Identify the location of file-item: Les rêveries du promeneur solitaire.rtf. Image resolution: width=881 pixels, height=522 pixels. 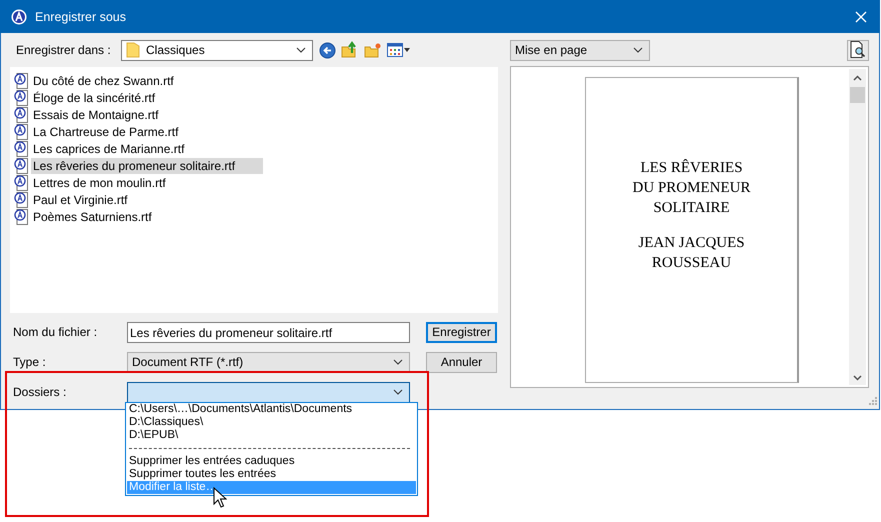
(147, 166).